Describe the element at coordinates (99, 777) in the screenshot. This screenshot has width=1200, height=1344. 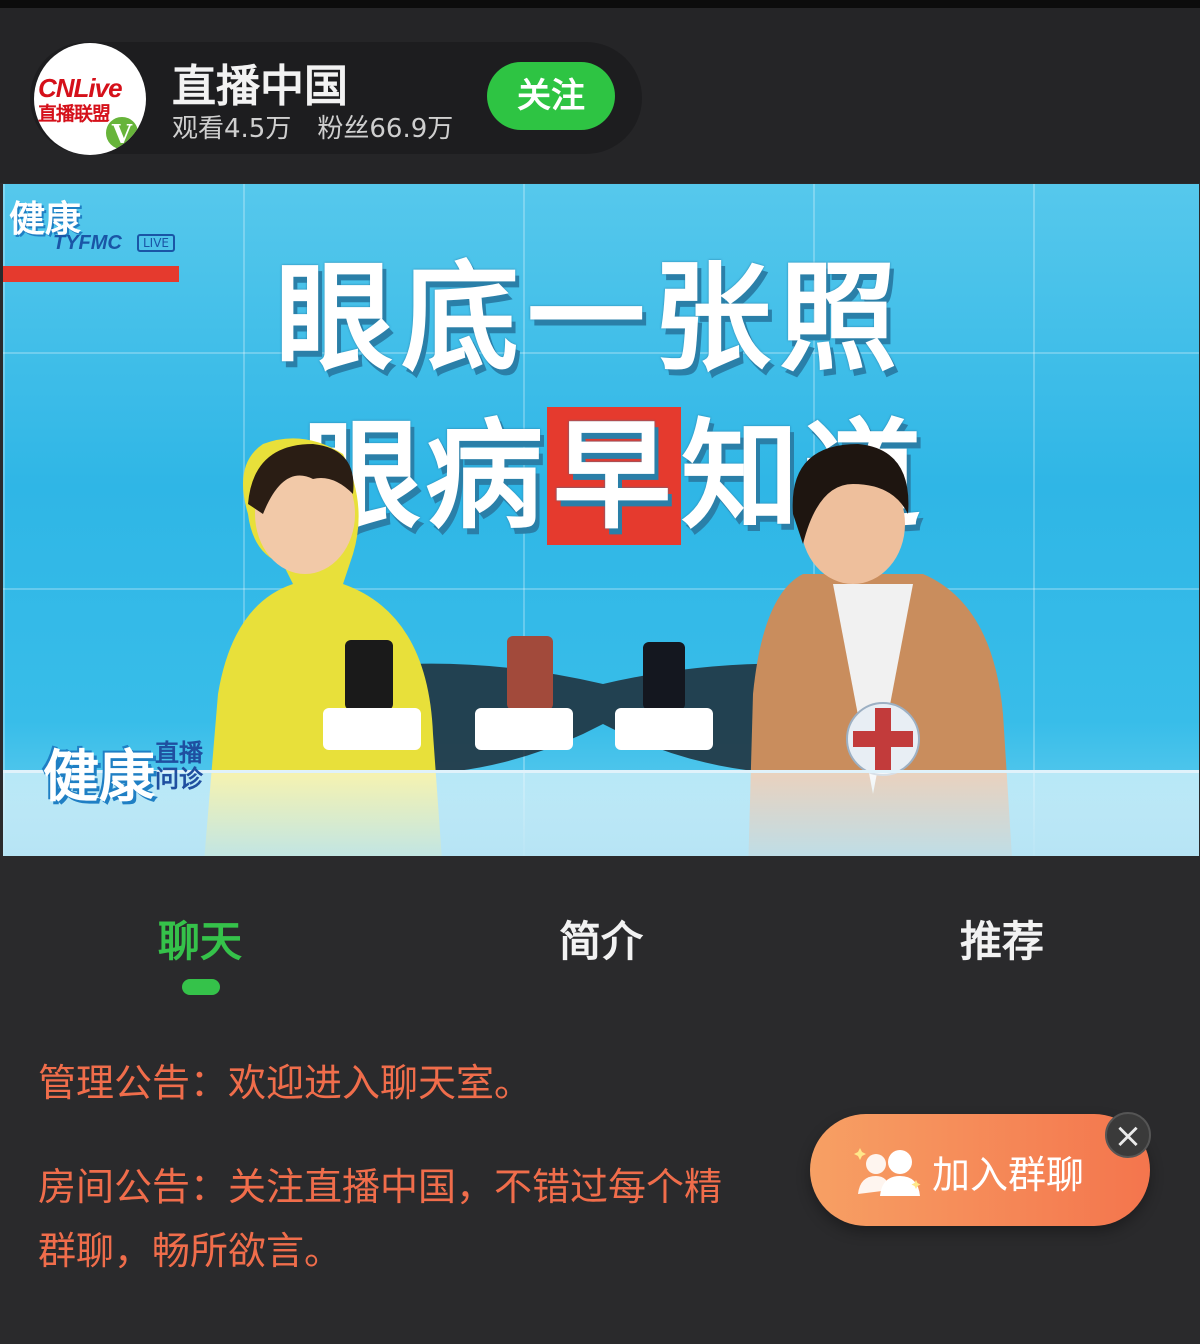
I see `show-logo-title: 健康` at that location.